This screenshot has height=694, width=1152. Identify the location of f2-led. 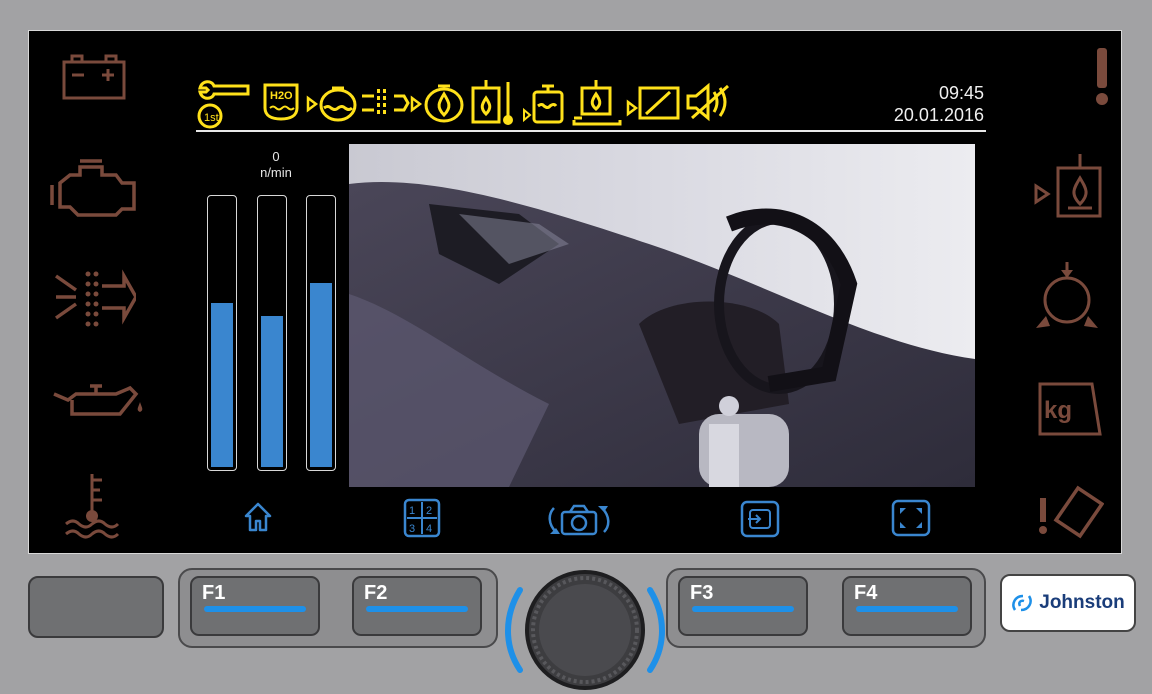
(417, 609).